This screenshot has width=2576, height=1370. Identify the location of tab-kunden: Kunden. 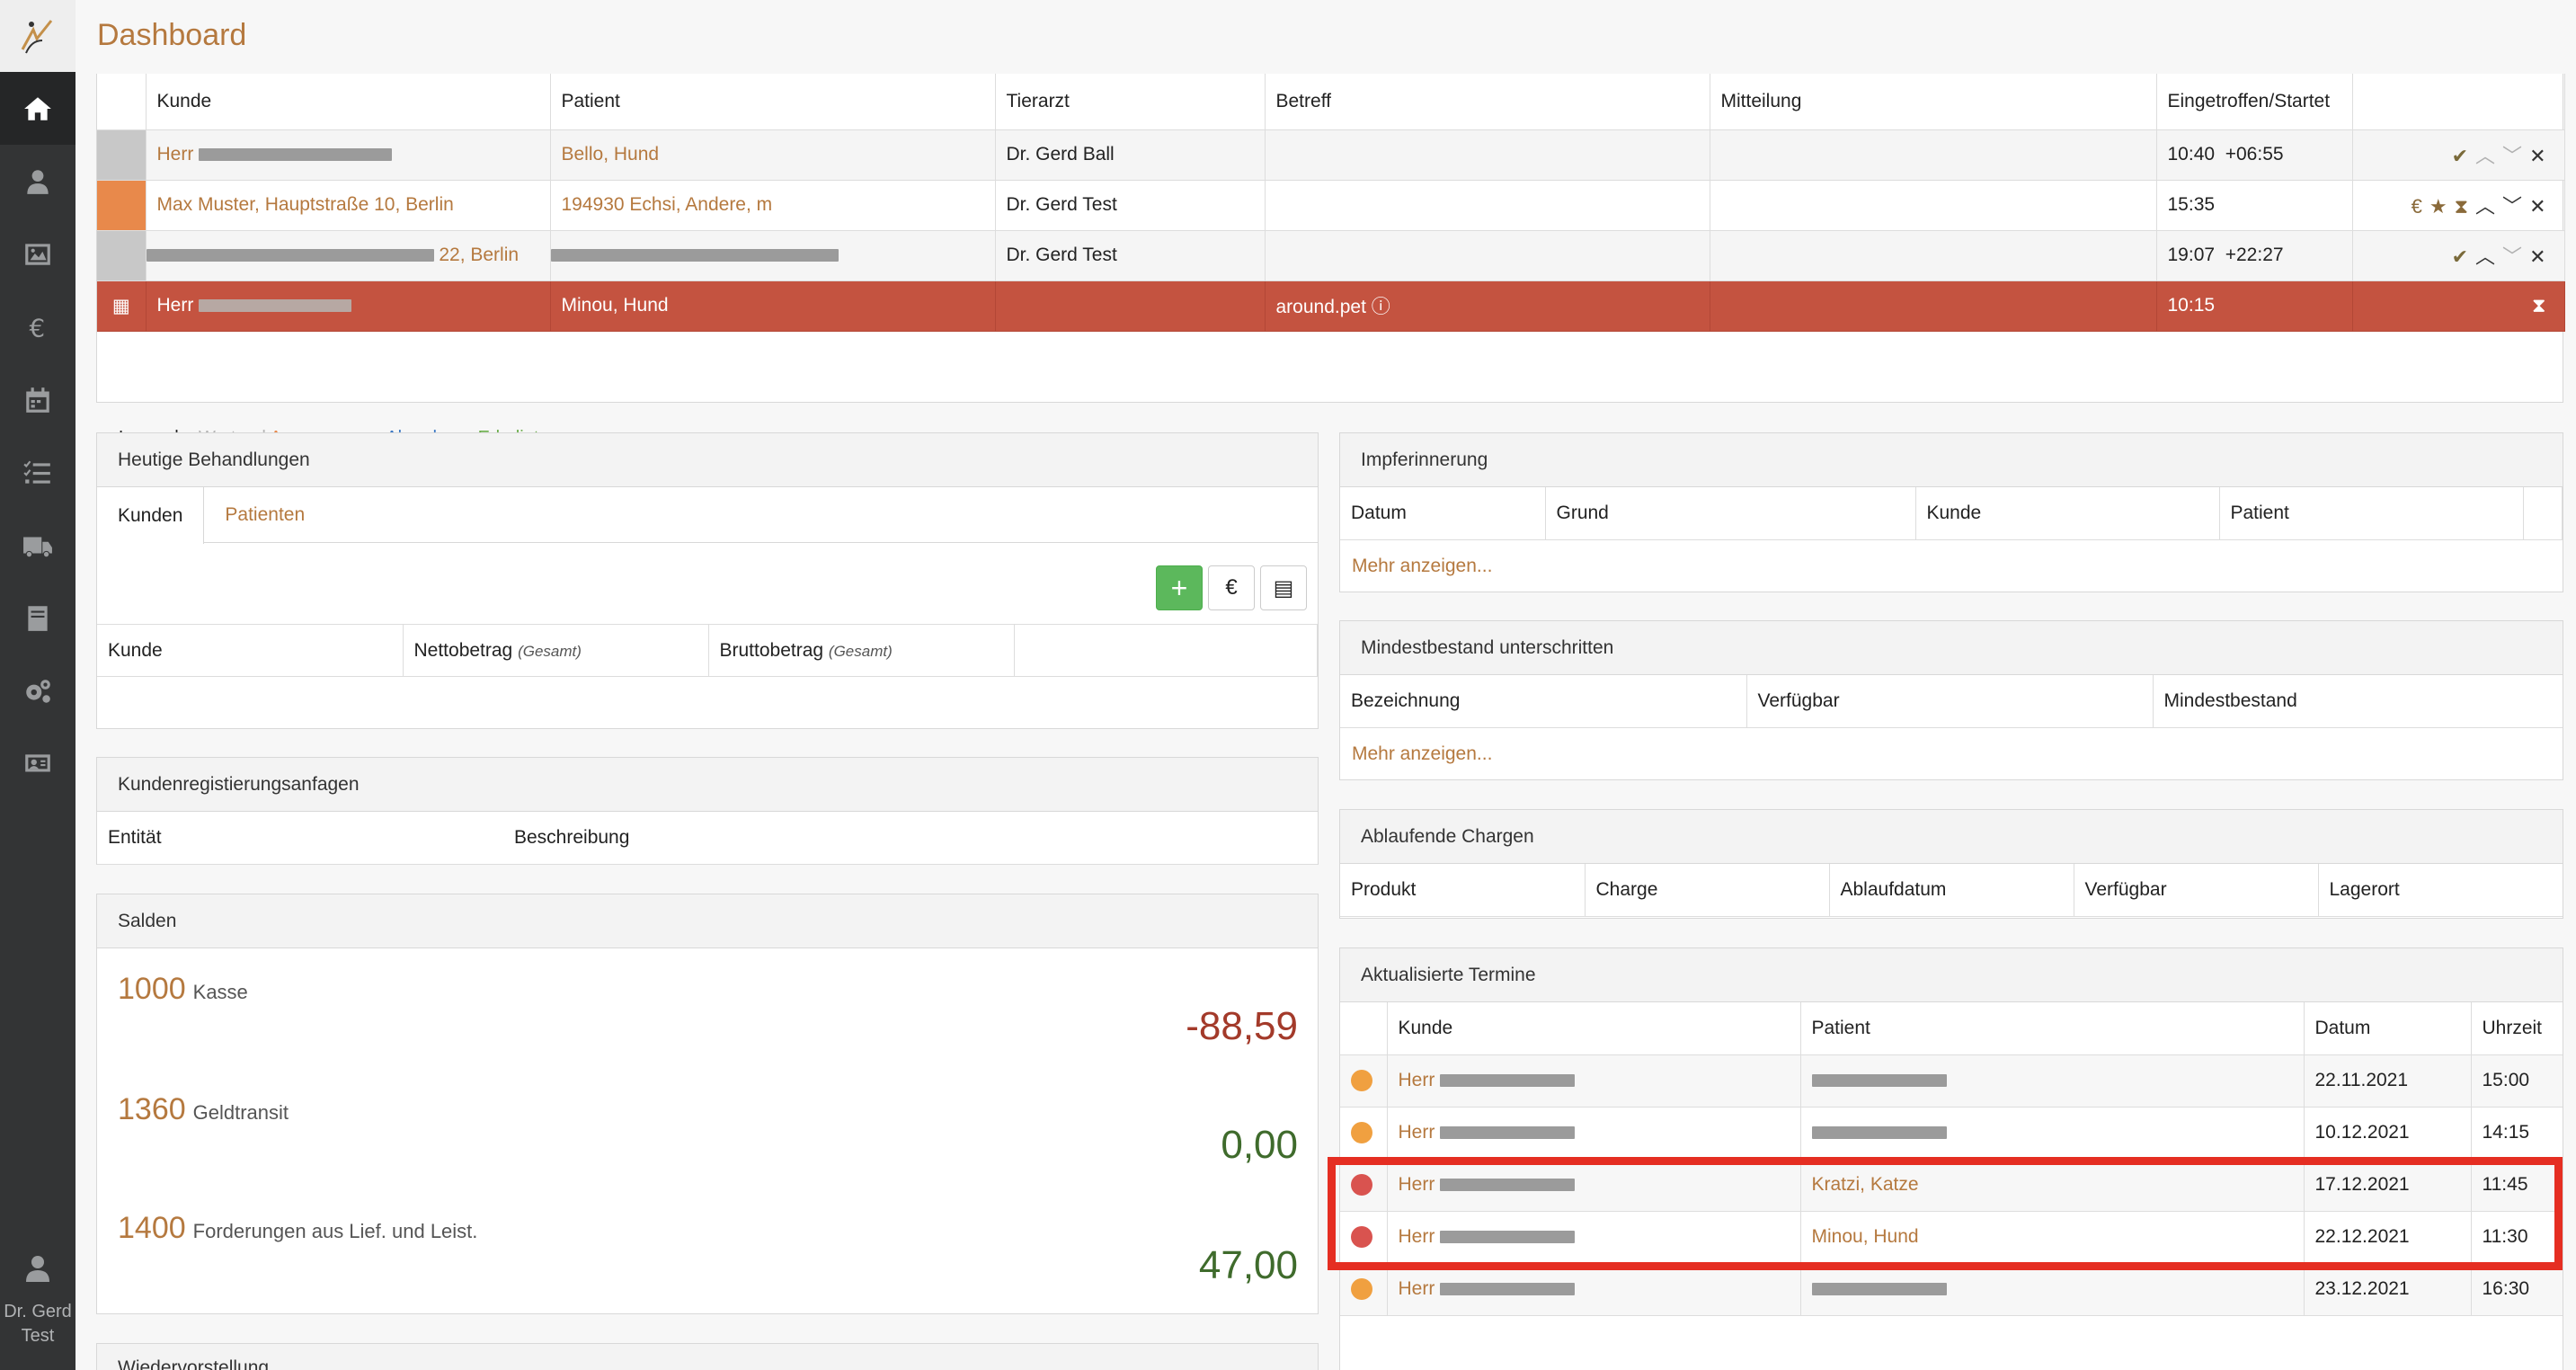
(151, 516).